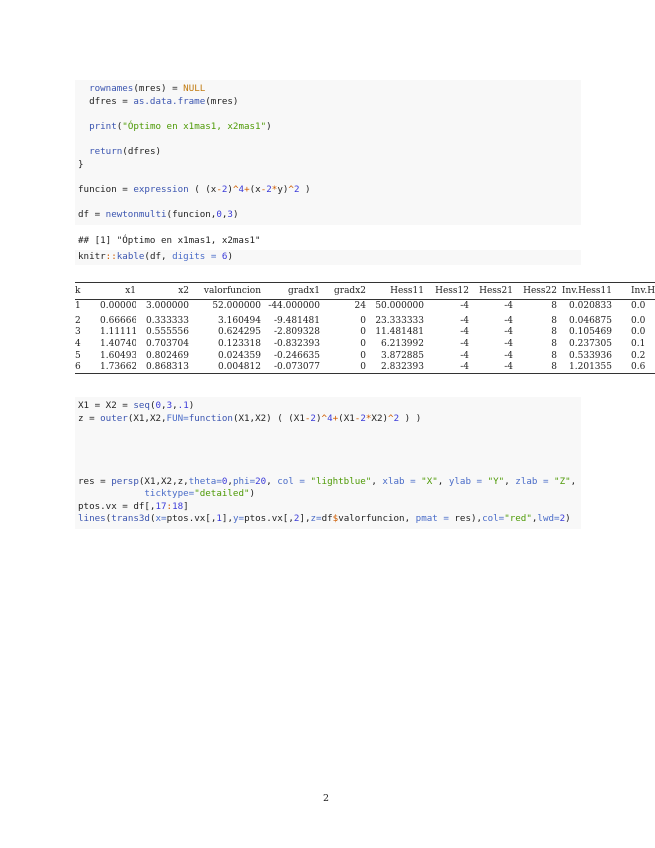 The height and width of the screenshot is (848, 655). Describe the element at coordinates (103, 126) in the screenshot. I see `code-token: print` at that location.